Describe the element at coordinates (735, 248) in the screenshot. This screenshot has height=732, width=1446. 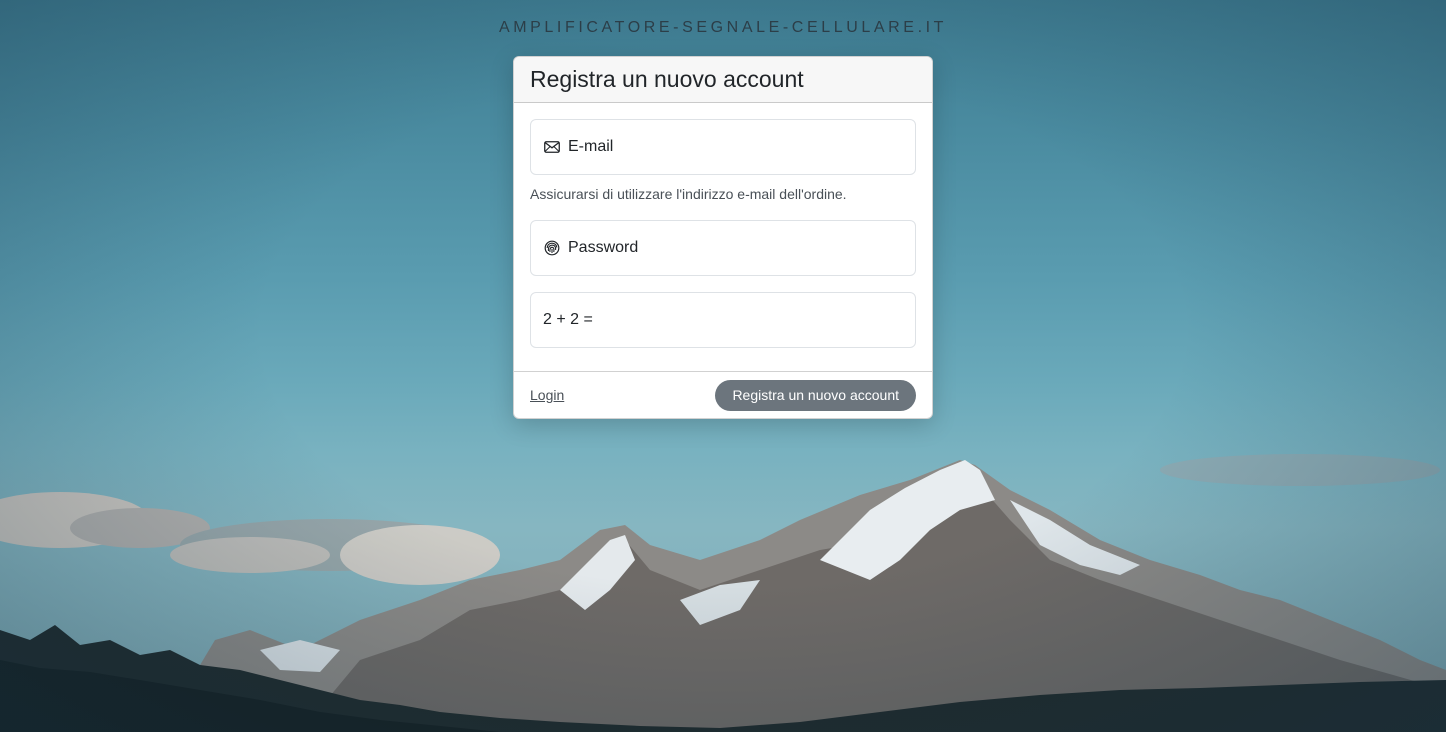
I see `password-input` at that location.